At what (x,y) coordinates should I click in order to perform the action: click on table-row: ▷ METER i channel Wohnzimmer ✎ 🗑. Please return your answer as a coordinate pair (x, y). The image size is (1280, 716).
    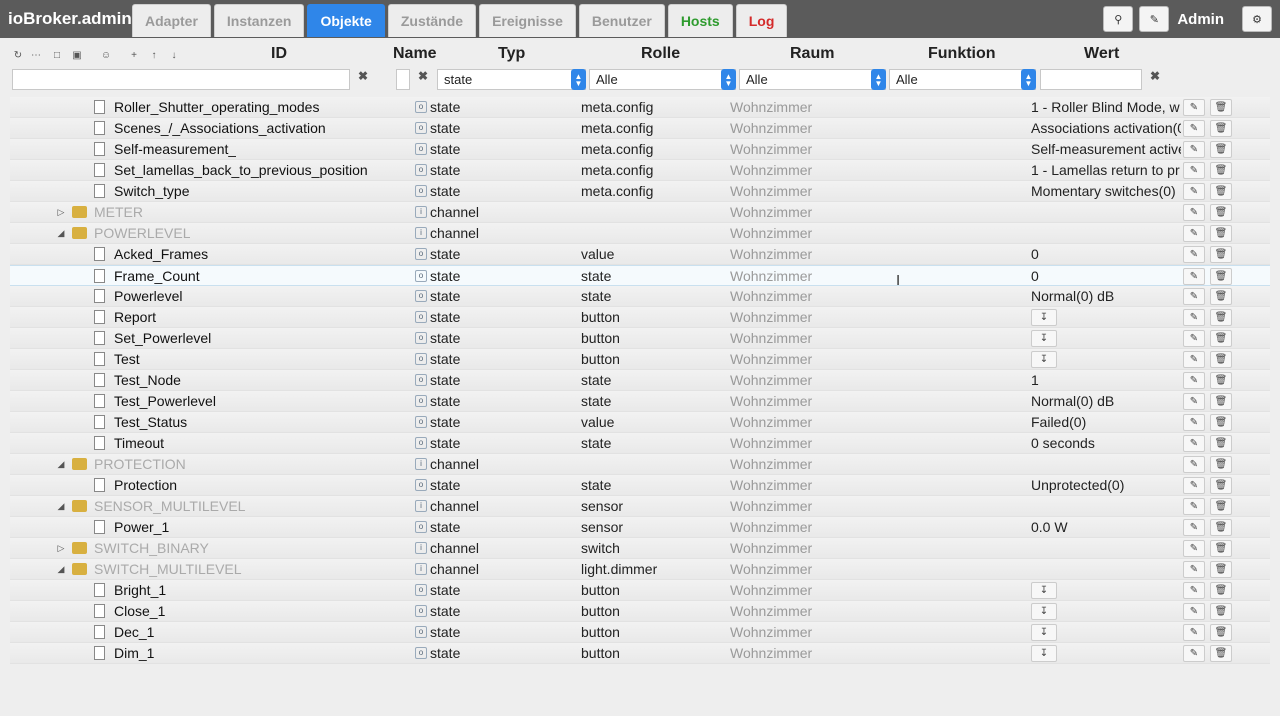
    Looking at the image, I should click on (640, 212).